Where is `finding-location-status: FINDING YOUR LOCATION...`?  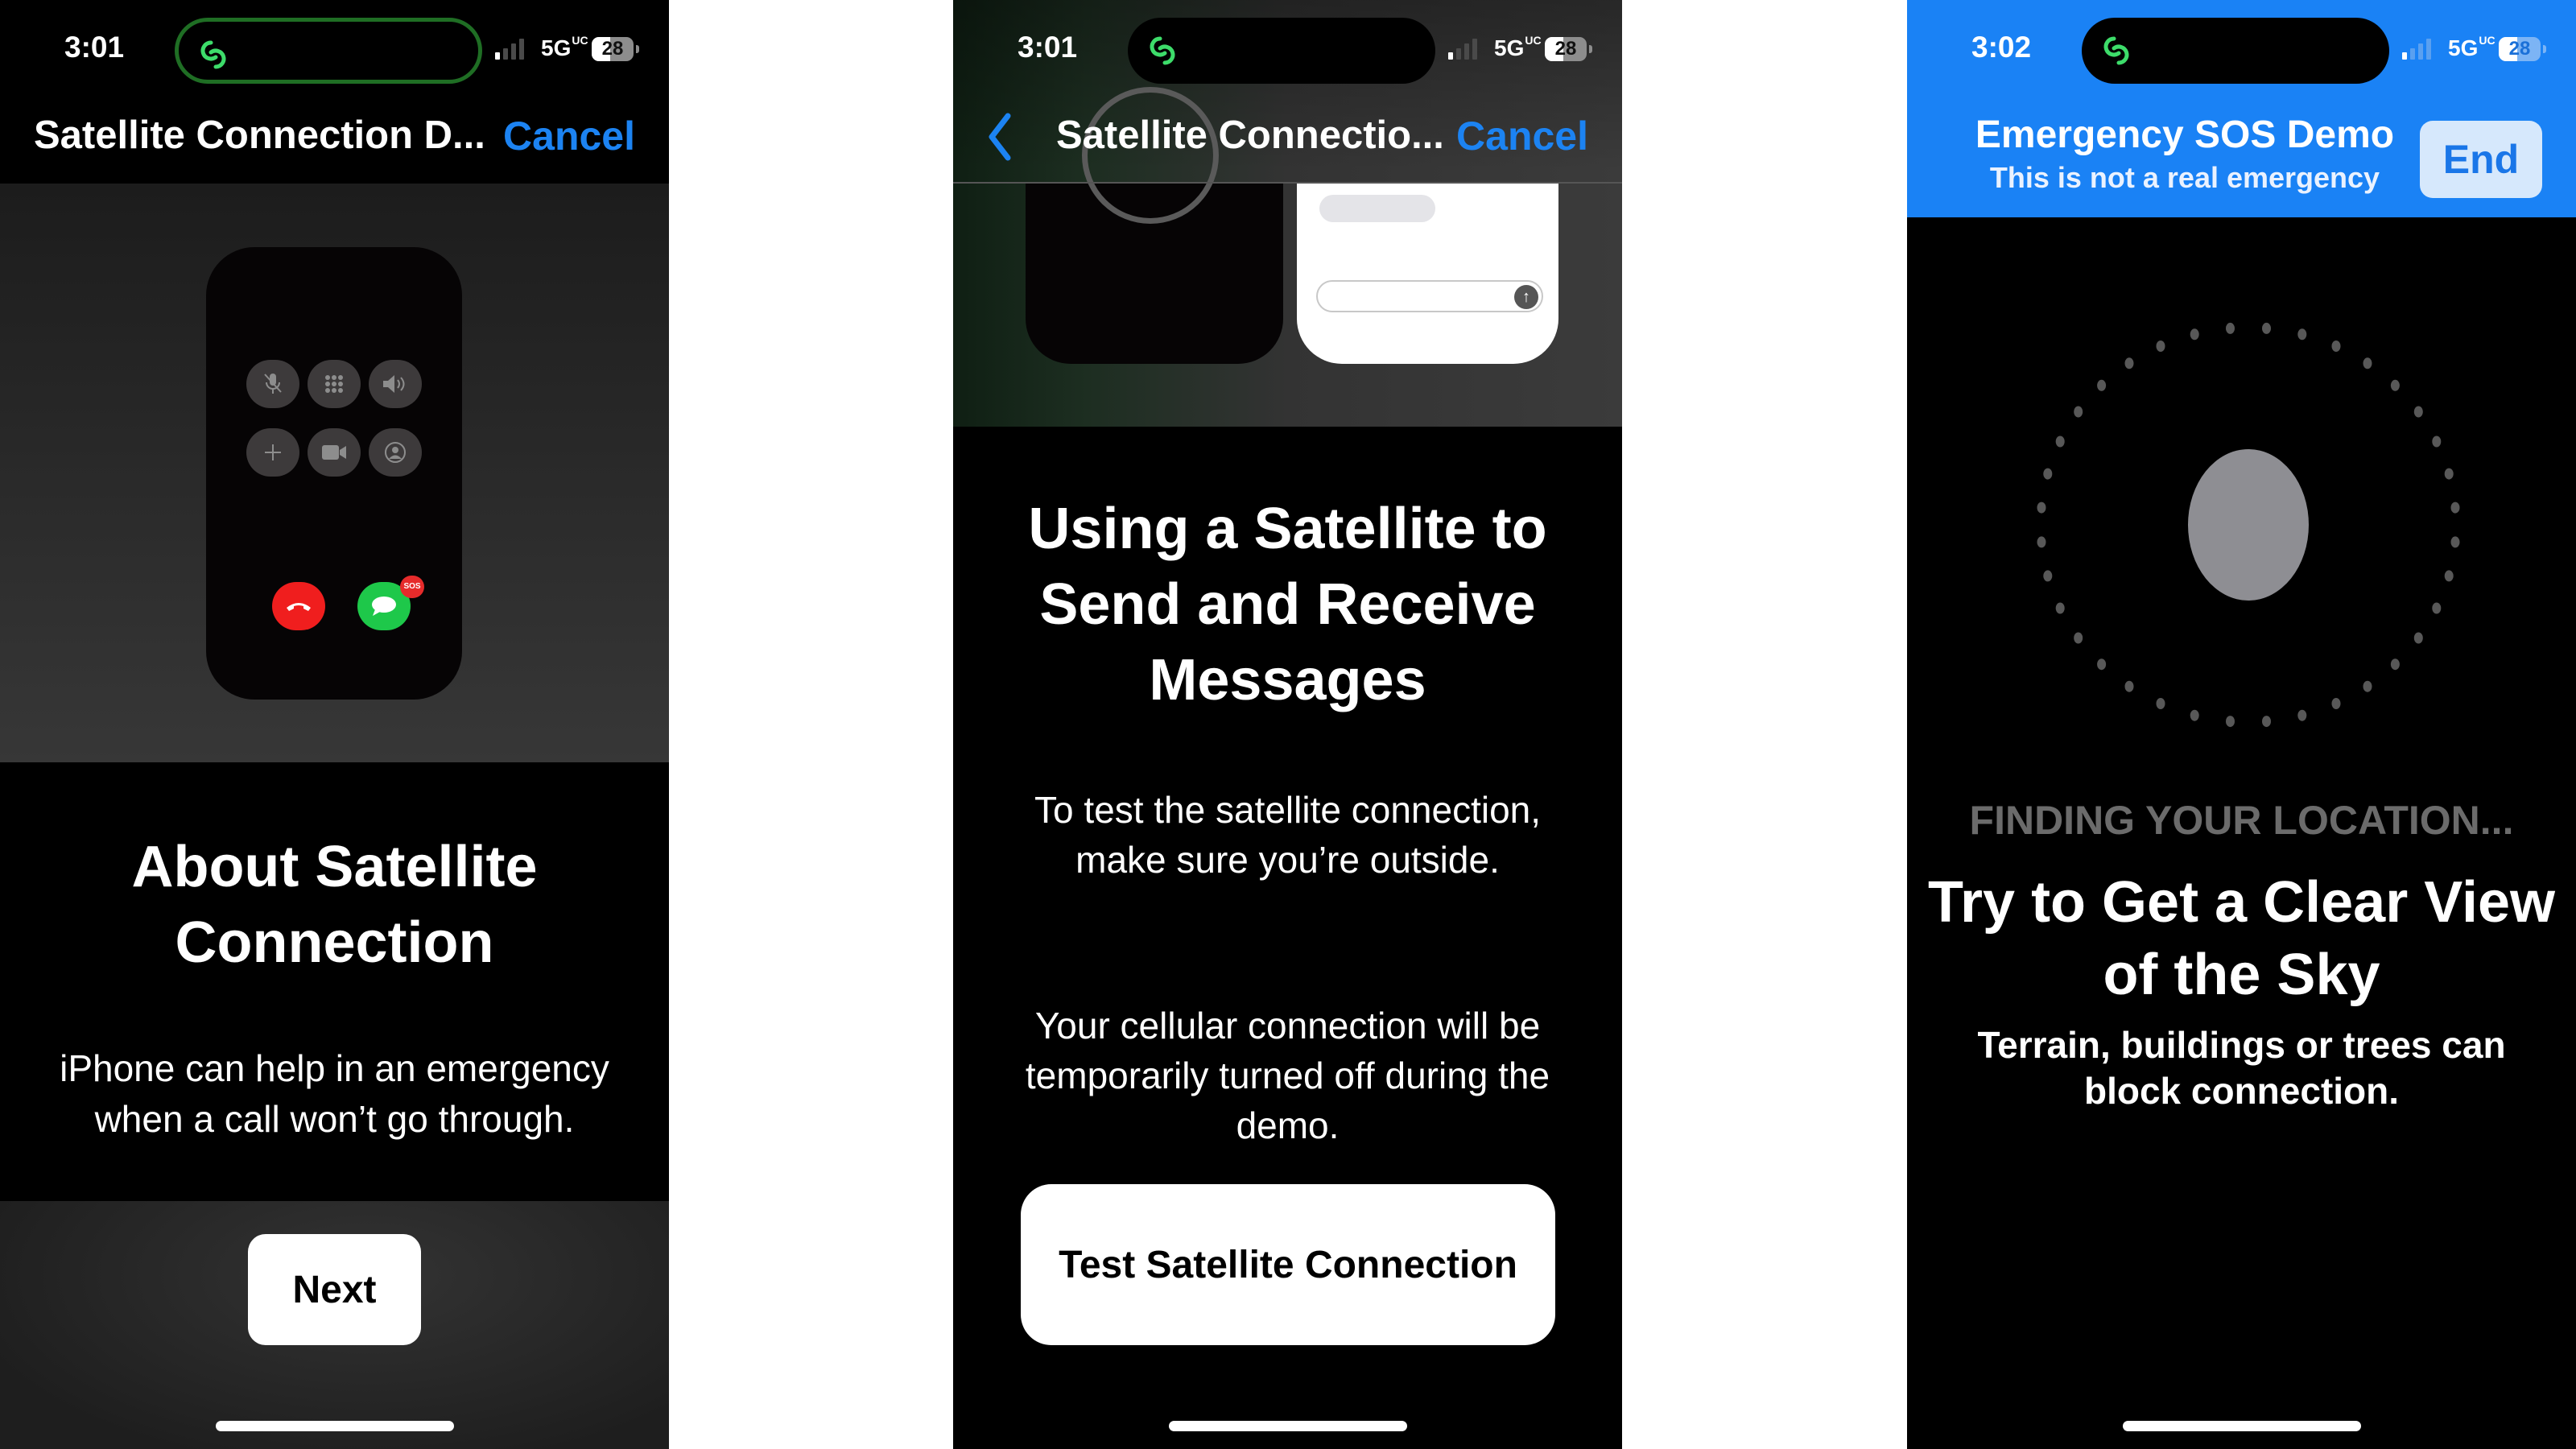
finding-location-status: FINDING YOUR LOCATION... is located at coordinates (2241, 820).